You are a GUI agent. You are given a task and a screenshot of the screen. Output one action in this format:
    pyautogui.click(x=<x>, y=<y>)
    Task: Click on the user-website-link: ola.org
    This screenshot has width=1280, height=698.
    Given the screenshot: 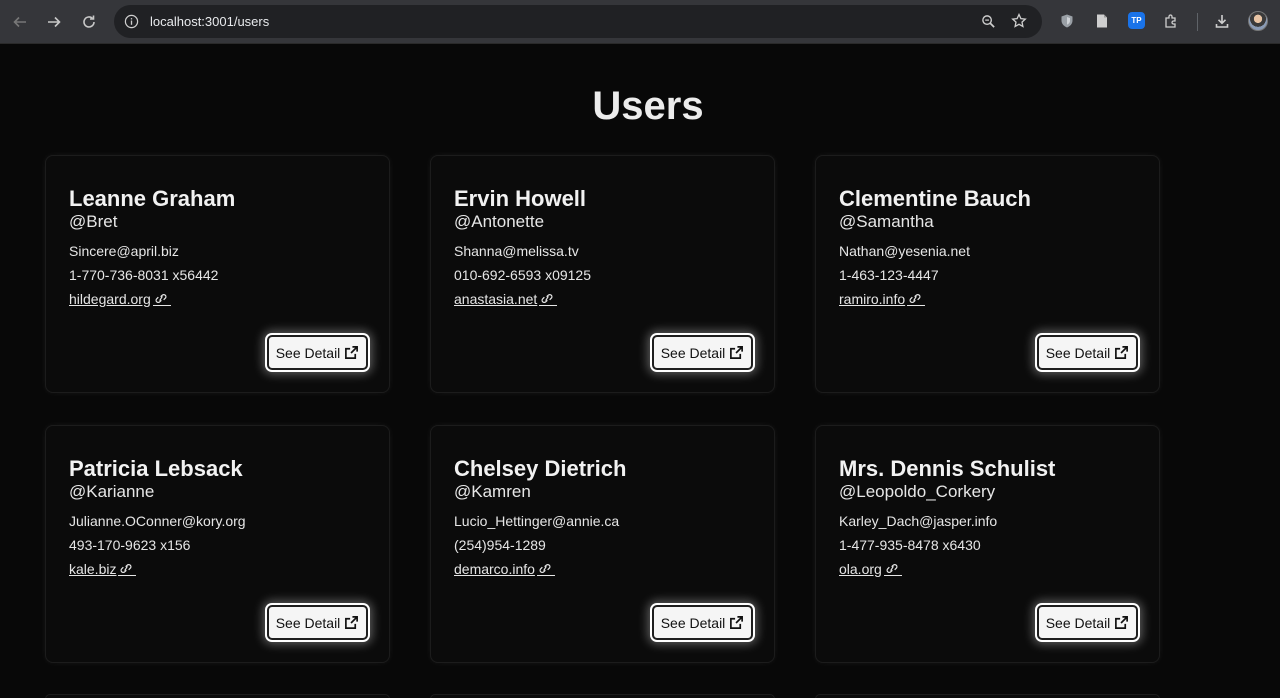 What is the action you would take?
    pyautogui.click(x=870, y=569)
    